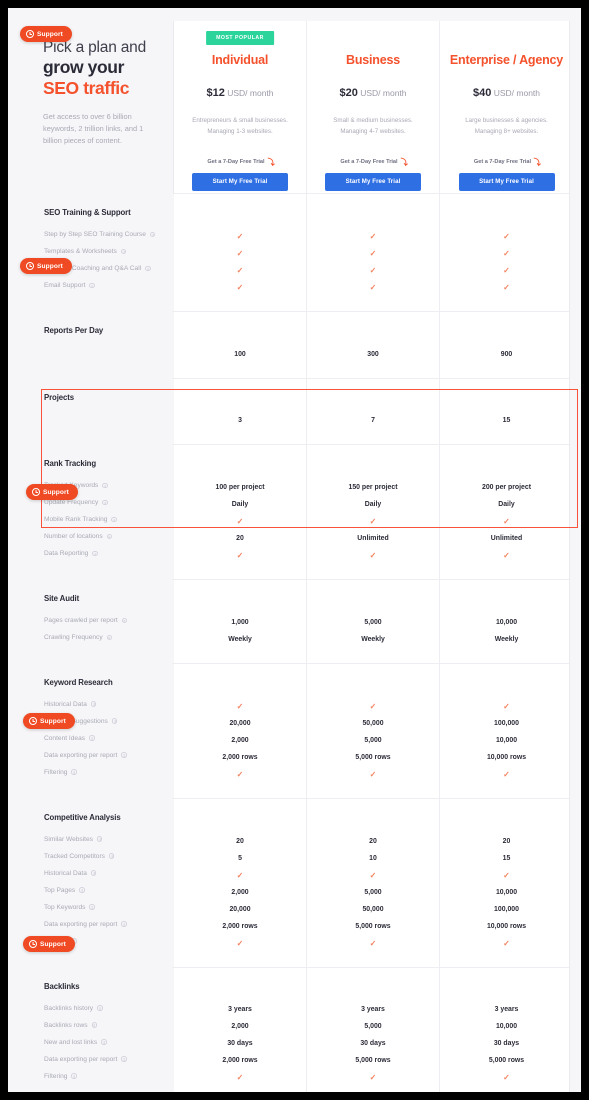  I want to click on feature-label: Backlinks history, so click(69, 1008).